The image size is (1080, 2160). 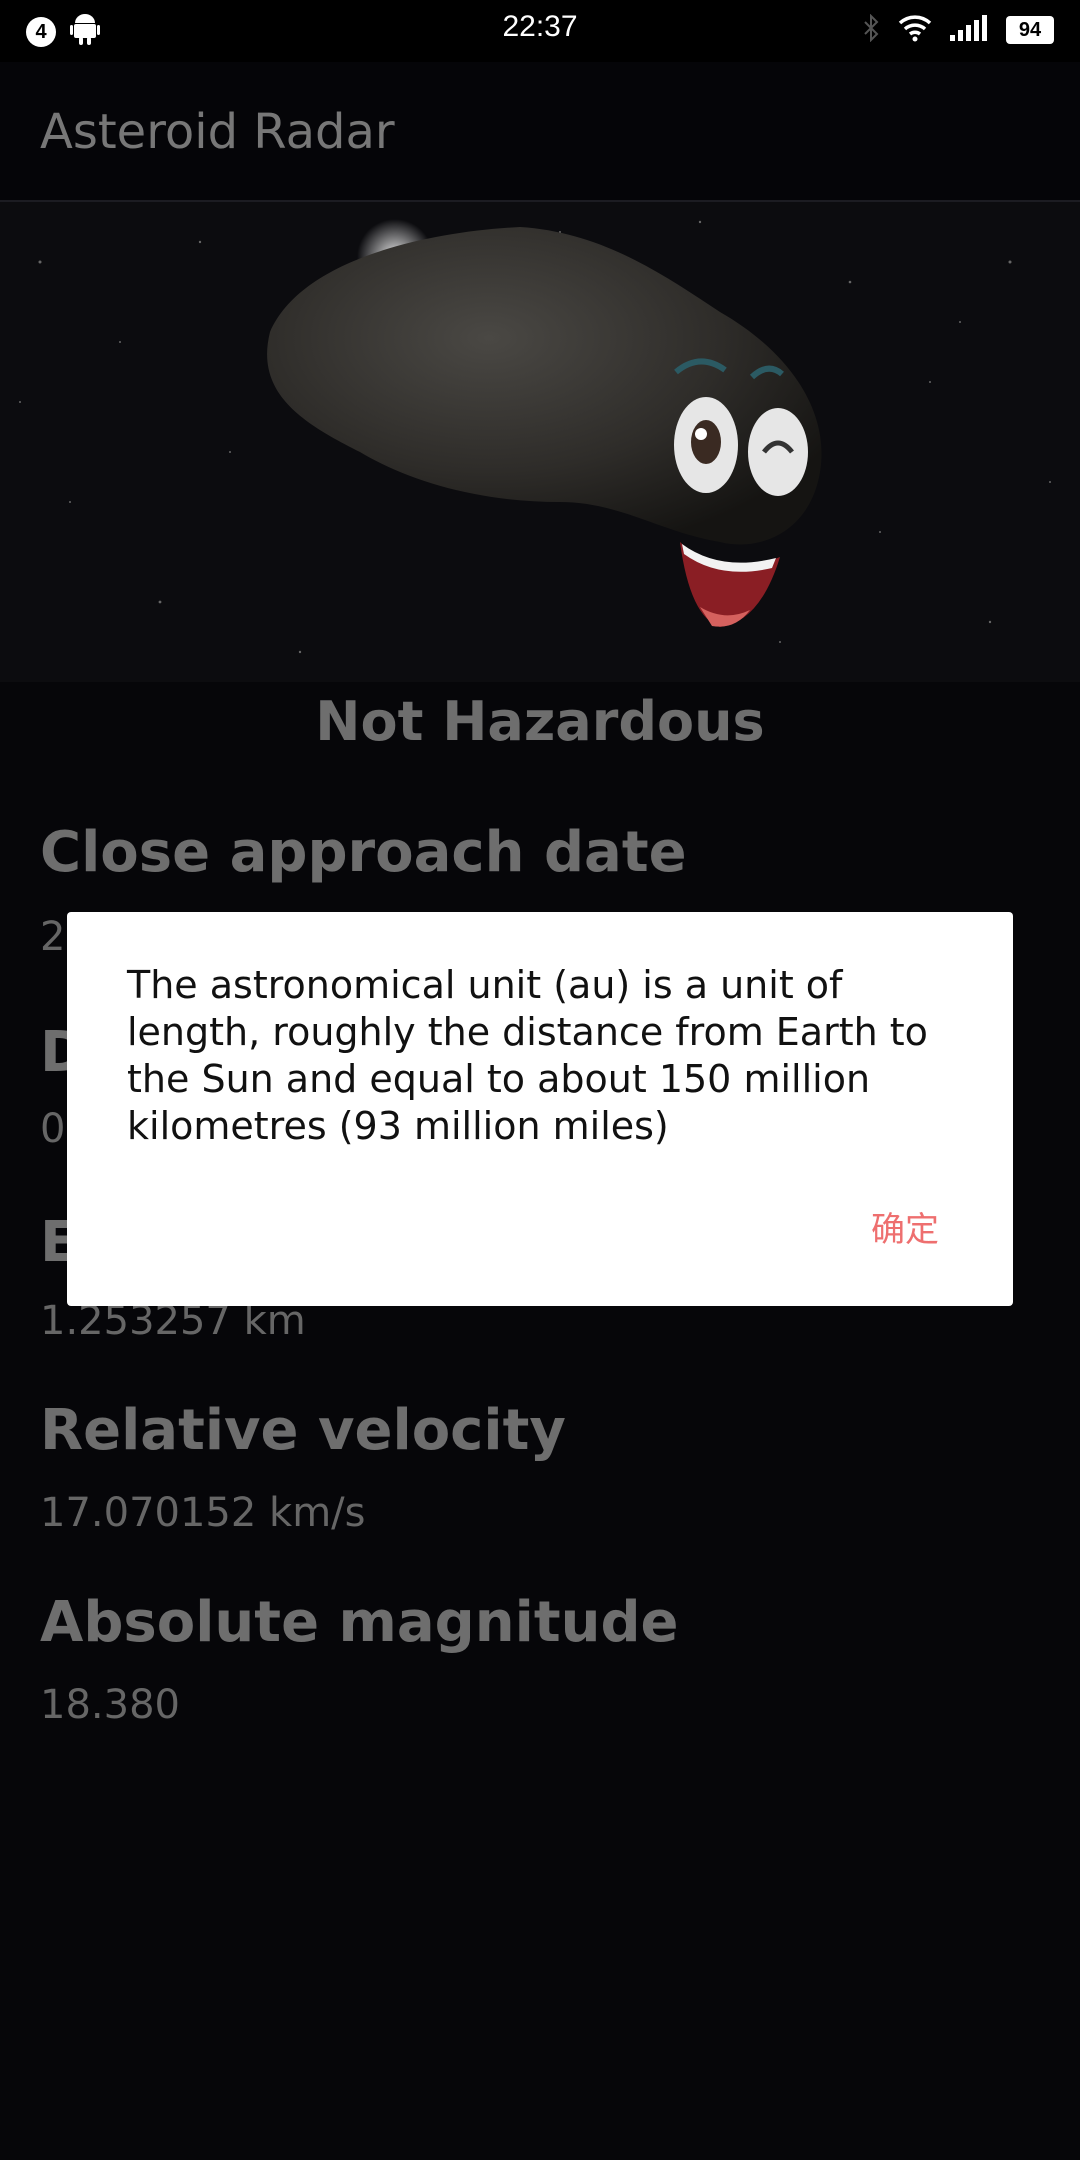 I want to click on field-value-relative-velocity: 17.070152 km/s, so click(x=203, y=1513).